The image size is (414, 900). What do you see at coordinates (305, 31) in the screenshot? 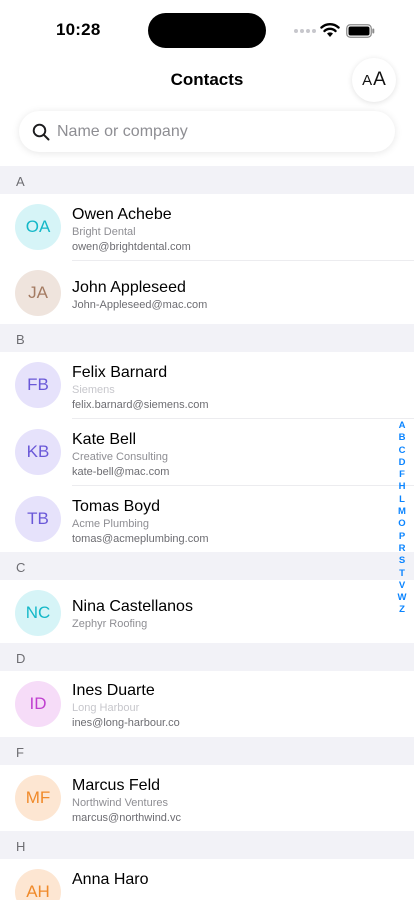
I see `cellular-signal-icon` at bounding box center [305, 31].